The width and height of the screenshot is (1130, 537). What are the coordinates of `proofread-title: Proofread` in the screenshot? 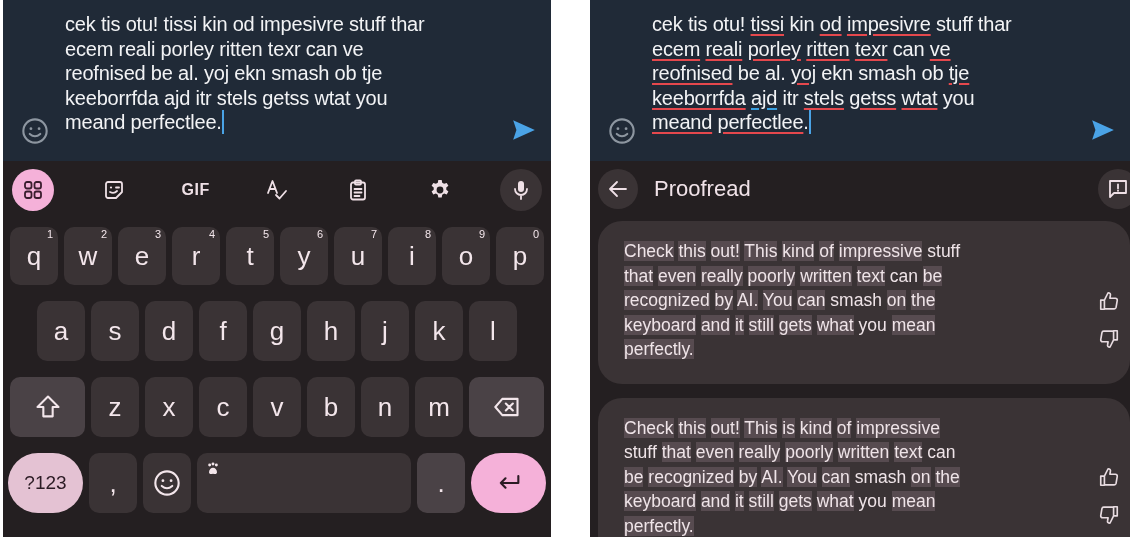 It's located at (702, 189).